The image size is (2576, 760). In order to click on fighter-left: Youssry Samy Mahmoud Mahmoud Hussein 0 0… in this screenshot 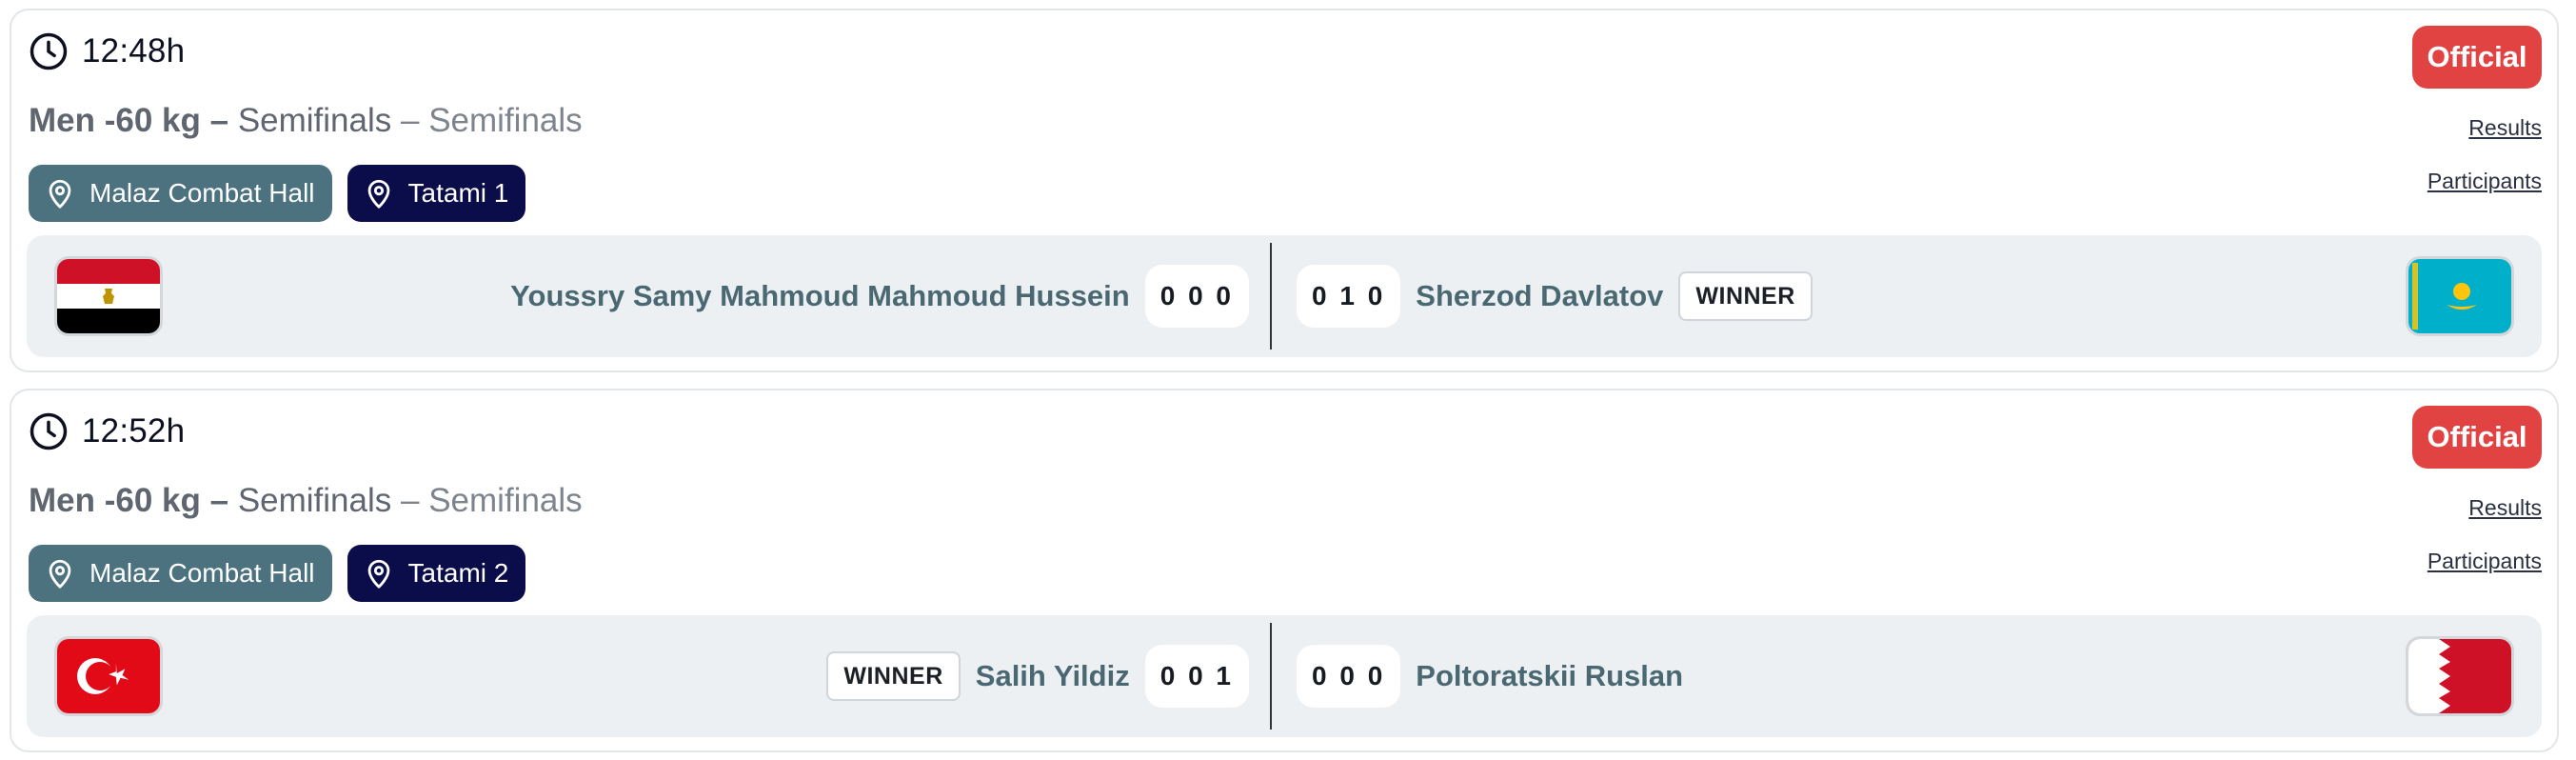, I will do `click(880, 296)`.